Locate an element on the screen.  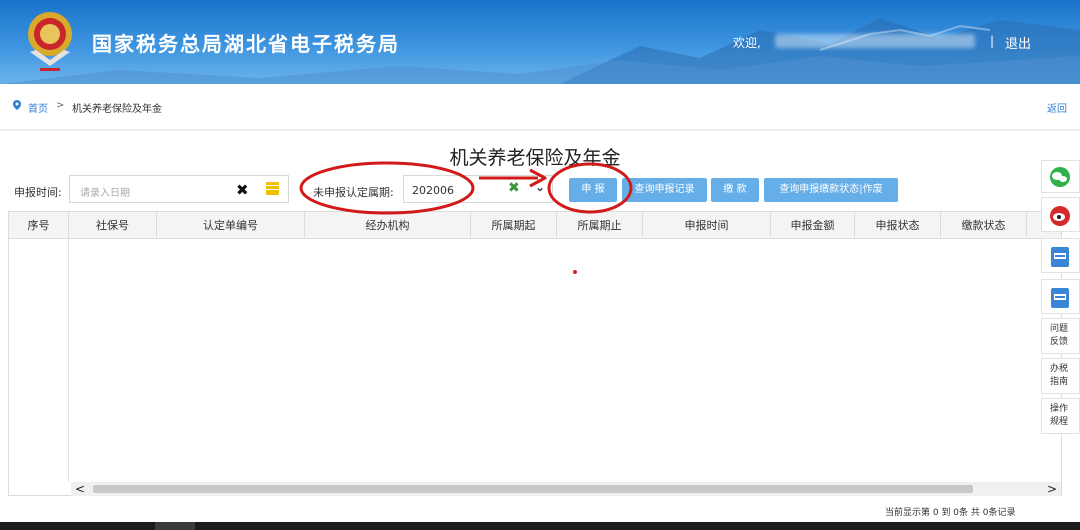
date-placeholder: 请录入日期 is located at coordinates (105, 193).